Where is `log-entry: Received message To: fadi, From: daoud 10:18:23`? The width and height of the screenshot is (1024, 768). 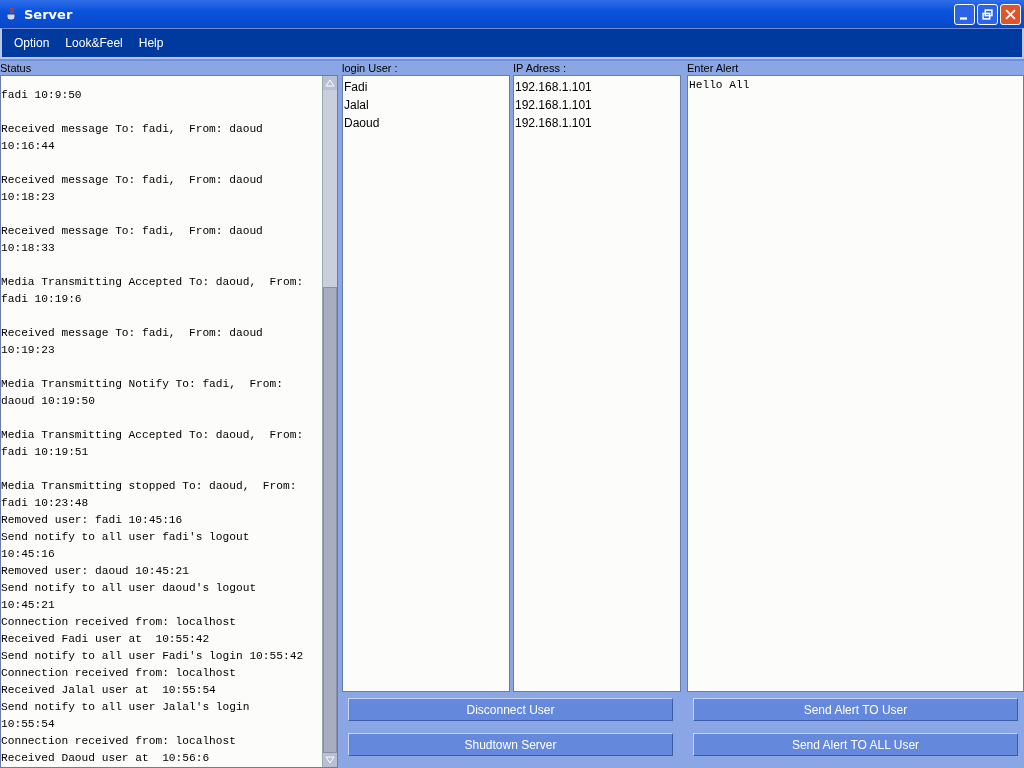
log-entry: Received message To: fadi, From: daoud 10:18:23 is located at coordinates (132, 189).